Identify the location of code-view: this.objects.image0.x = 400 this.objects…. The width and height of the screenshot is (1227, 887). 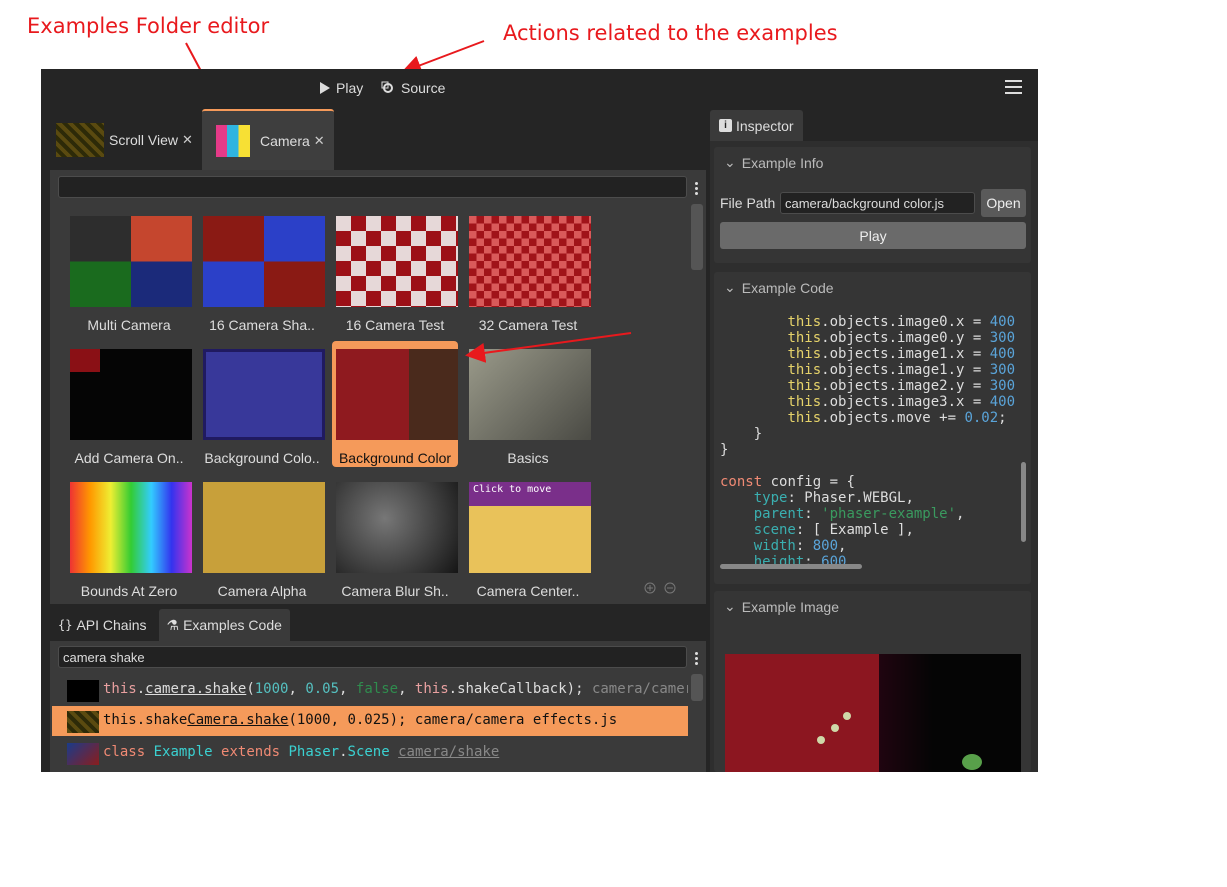
(870, 439).